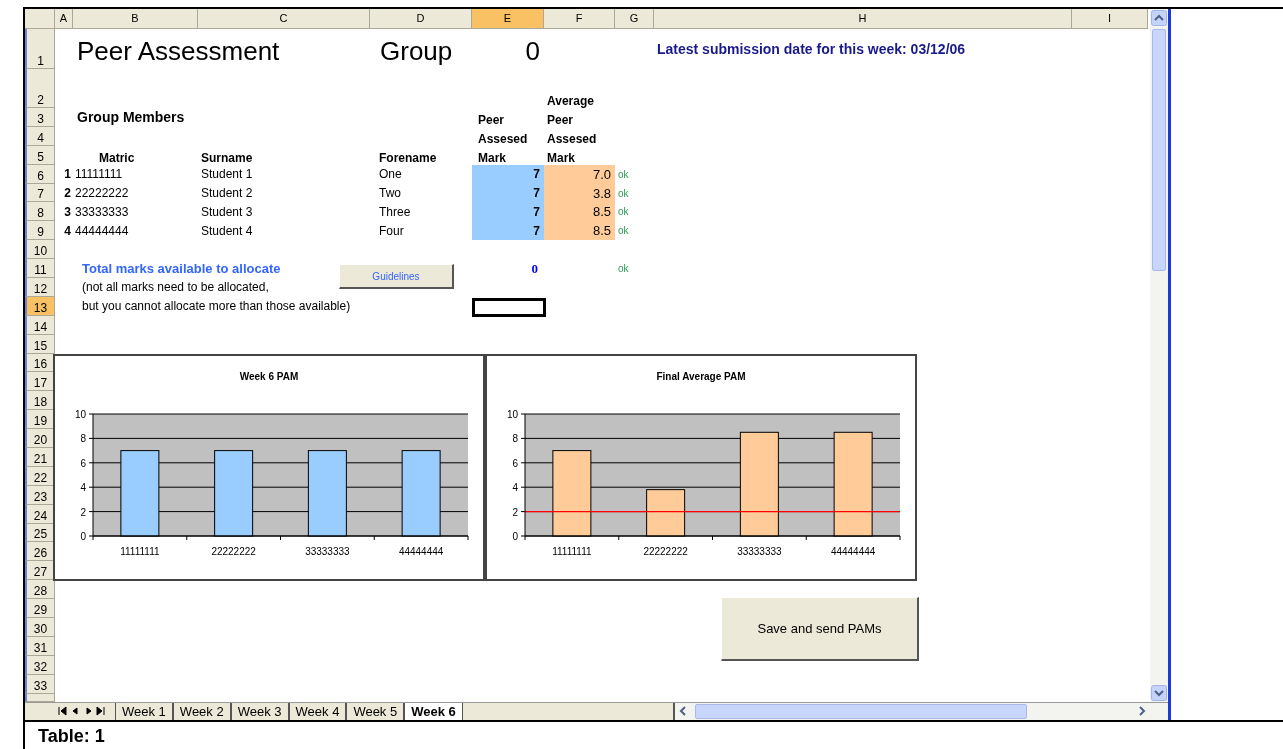 The height and width of the screenshot is (749, 1283). I want to click on guidelines-button: Guidelines, so click(396, 276).